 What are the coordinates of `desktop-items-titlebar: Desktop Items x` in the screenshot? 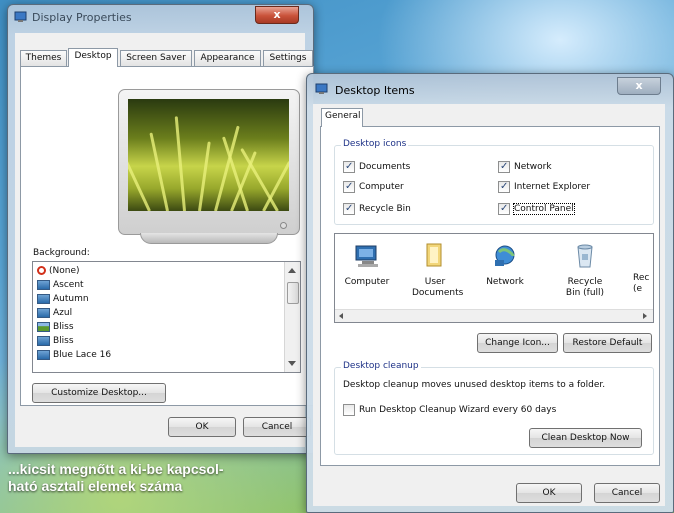 It's located at (490, 89).